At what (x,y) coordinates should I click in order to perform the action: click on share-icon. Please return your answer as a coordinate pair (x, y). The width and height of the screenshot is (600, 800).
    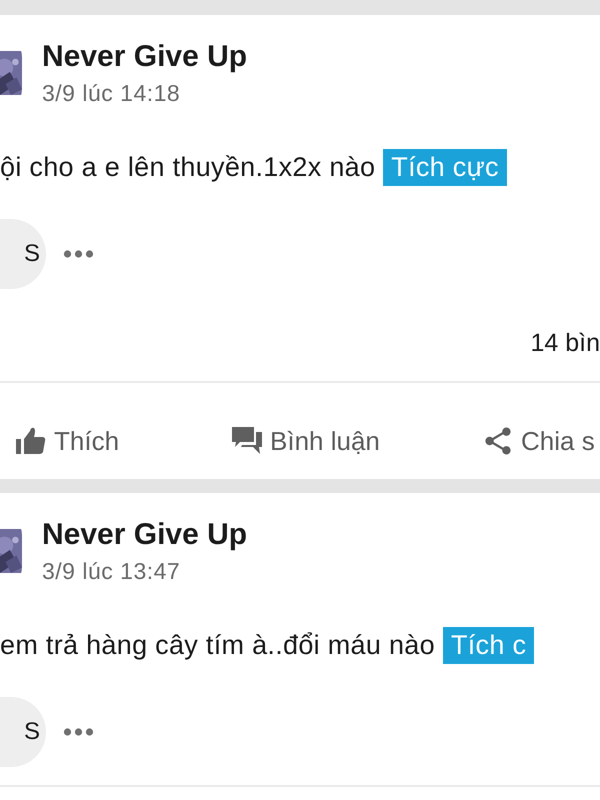
    Looking at the image, I should click on (498, 441).